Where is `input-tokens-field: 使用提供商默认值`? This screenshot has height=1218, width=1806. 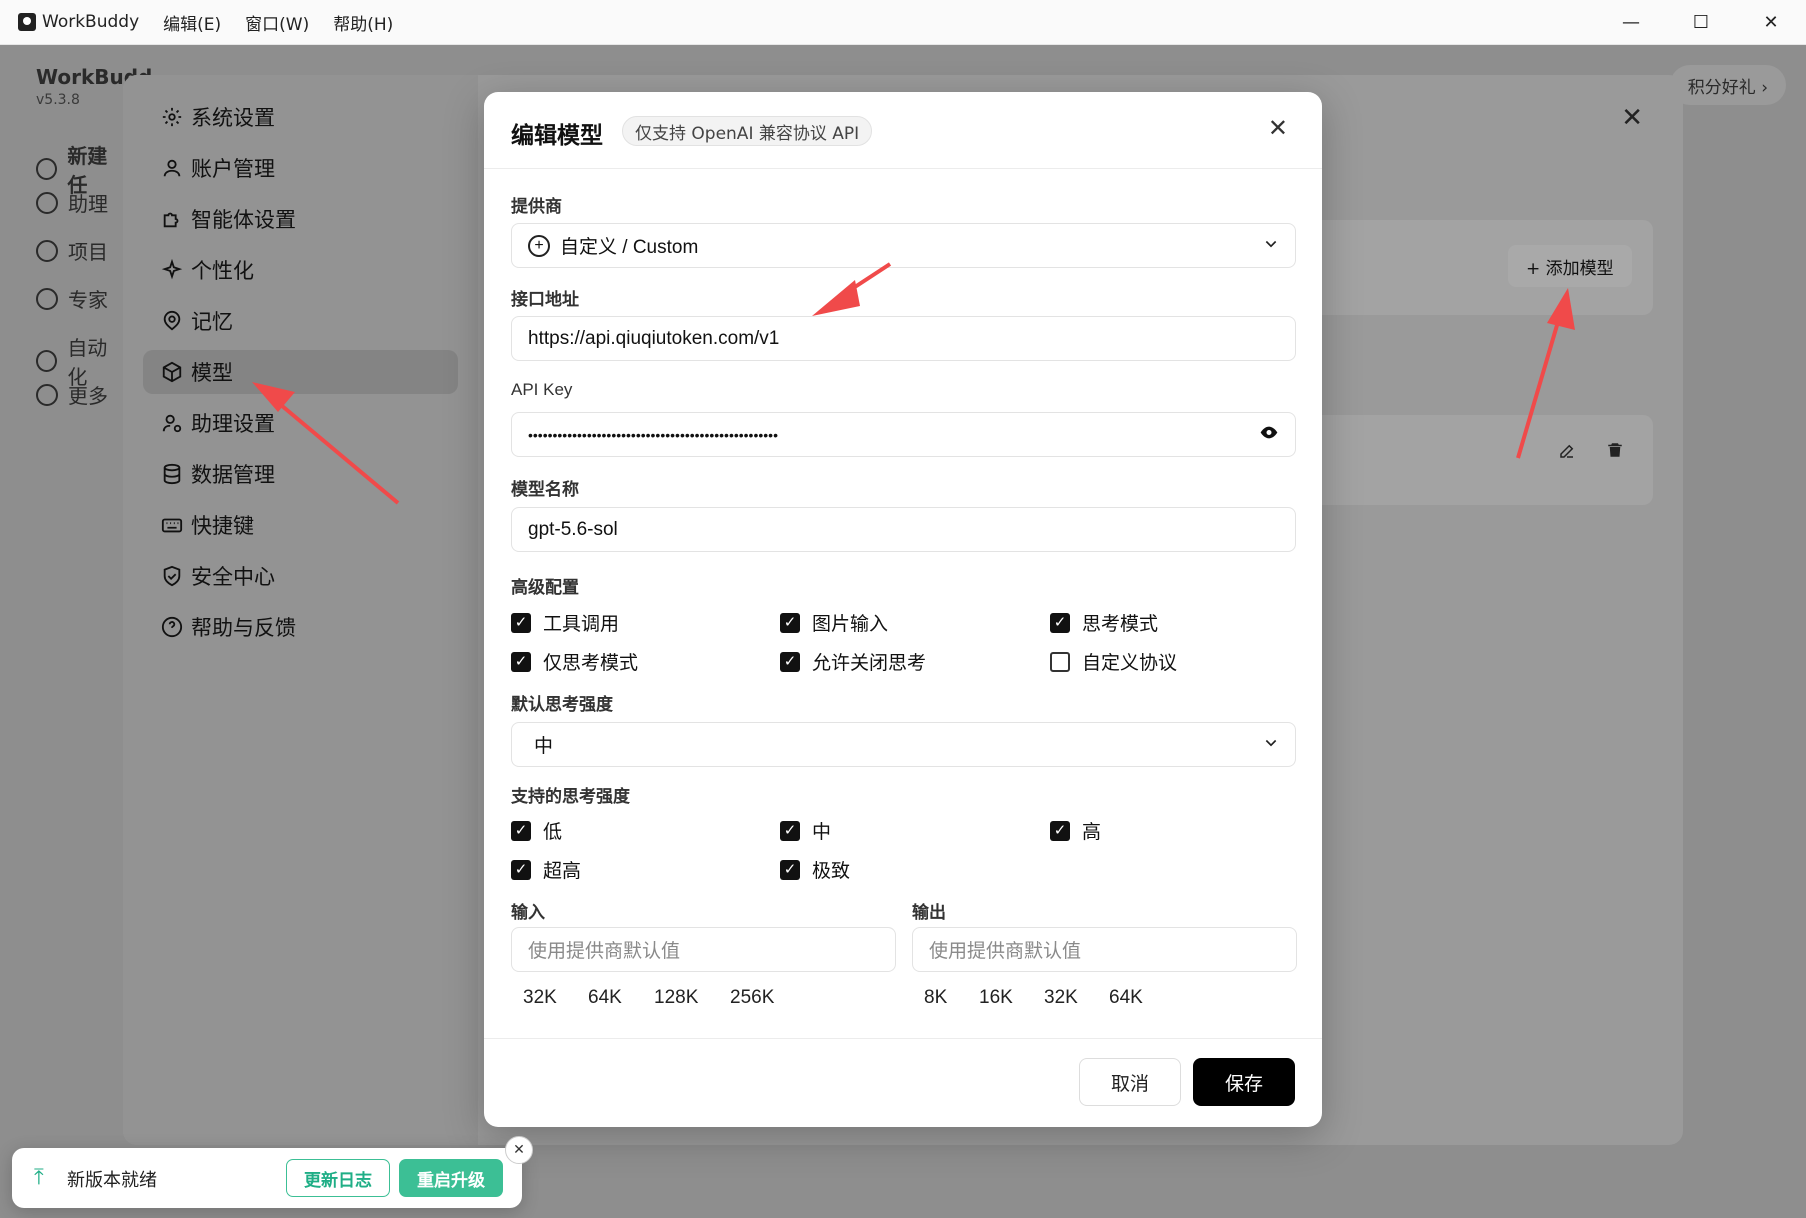 input-tokens-field: 使用提供商默认值 is located at coordinates (703, 949).